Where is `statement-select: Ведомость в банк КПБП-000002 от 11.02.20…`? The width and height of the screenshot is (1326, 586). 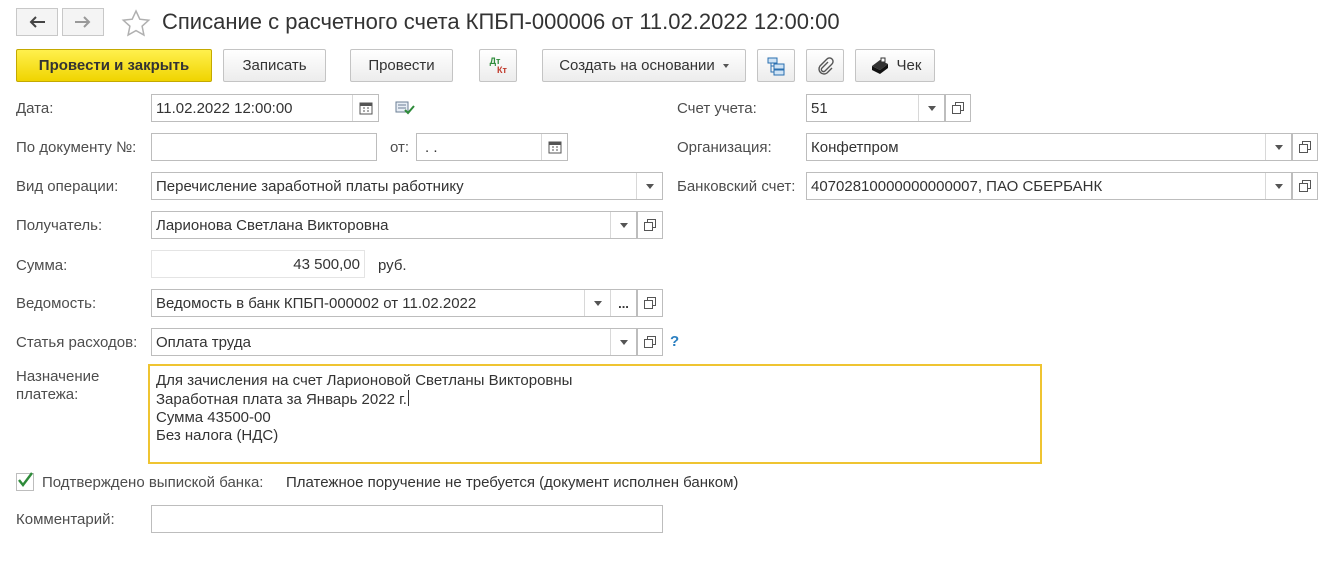 statement-select: Ведомость в банк КПБП-000002 от 11.02.20… is located at coordinates (394, 303).